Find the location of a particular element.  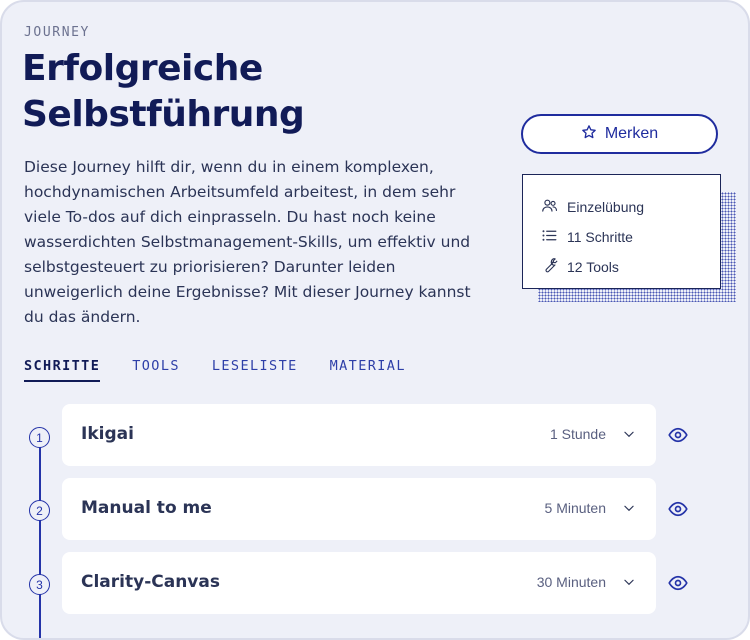

step-item-ikigai: Ikigai 1 Stunde is located at coordinates (359, 435).